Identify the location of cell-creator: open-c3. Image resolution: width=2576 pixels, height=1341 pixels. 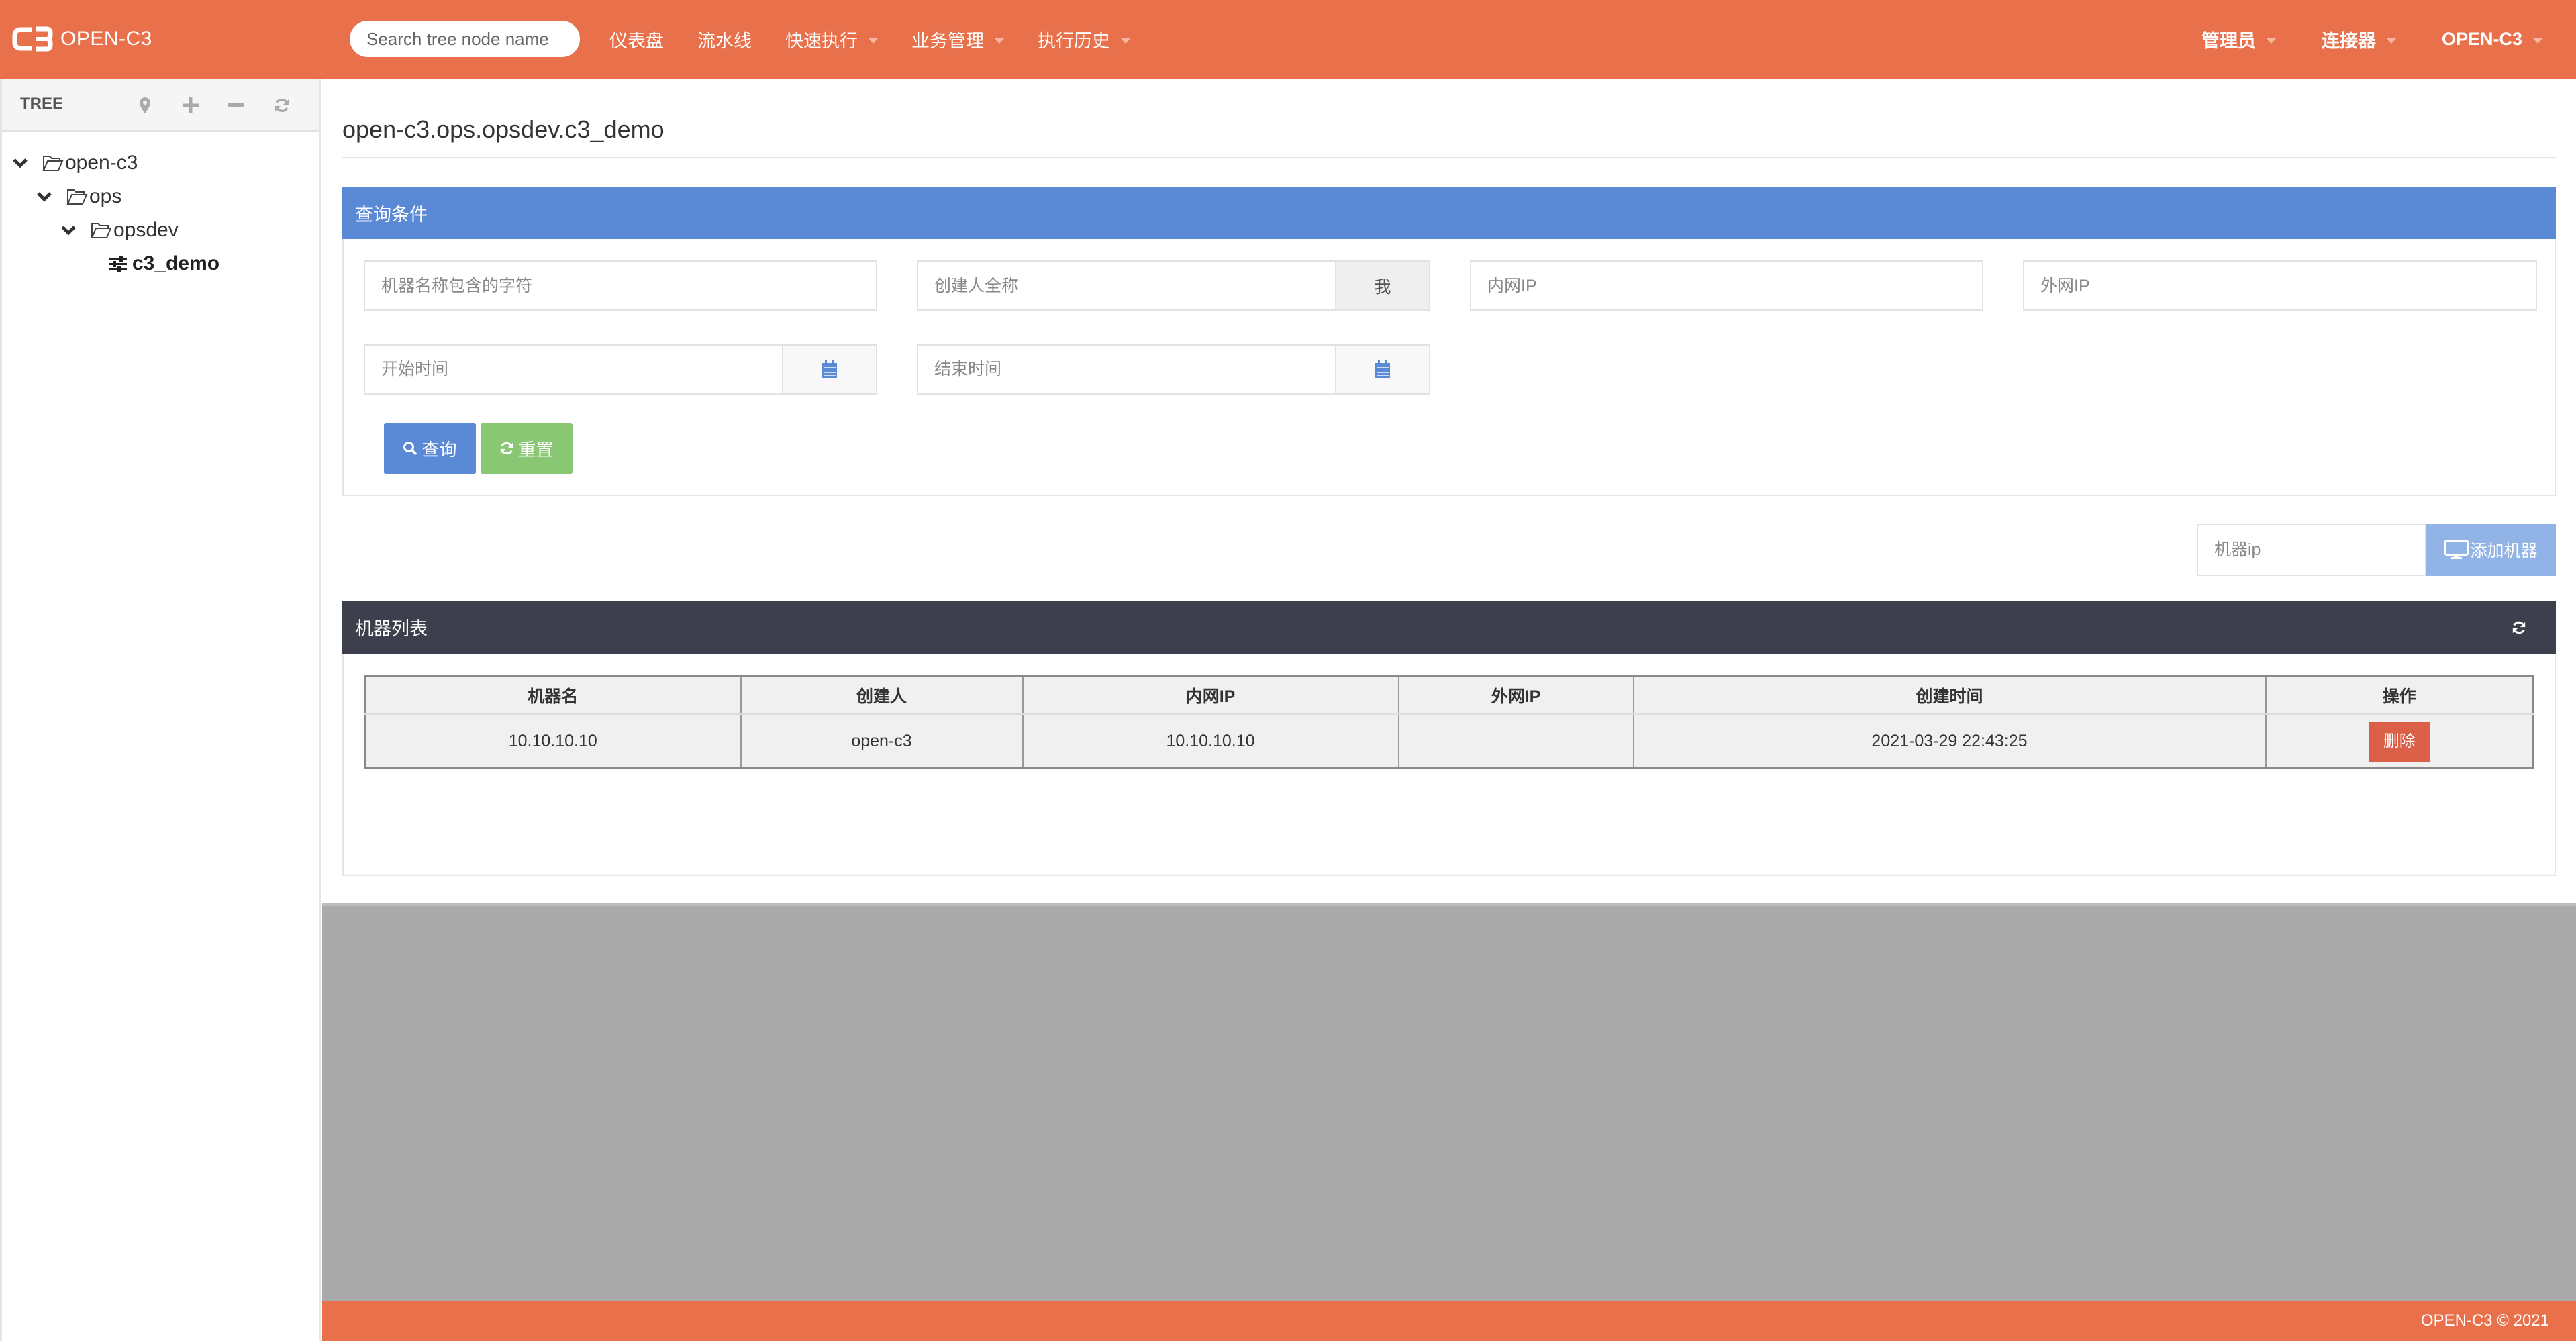
(882, 742).